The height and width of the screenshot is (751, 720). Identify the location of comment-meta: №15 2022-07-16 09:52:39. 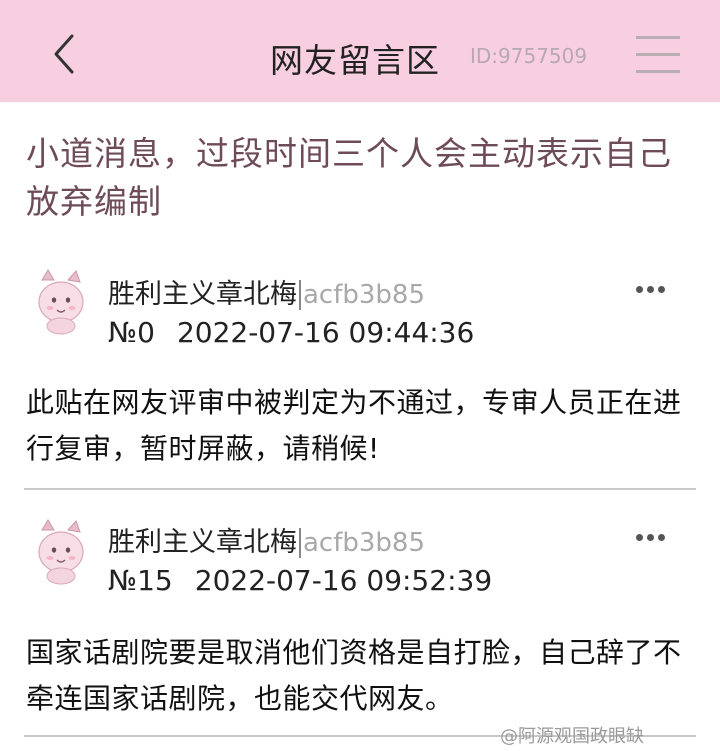
(300, 580).